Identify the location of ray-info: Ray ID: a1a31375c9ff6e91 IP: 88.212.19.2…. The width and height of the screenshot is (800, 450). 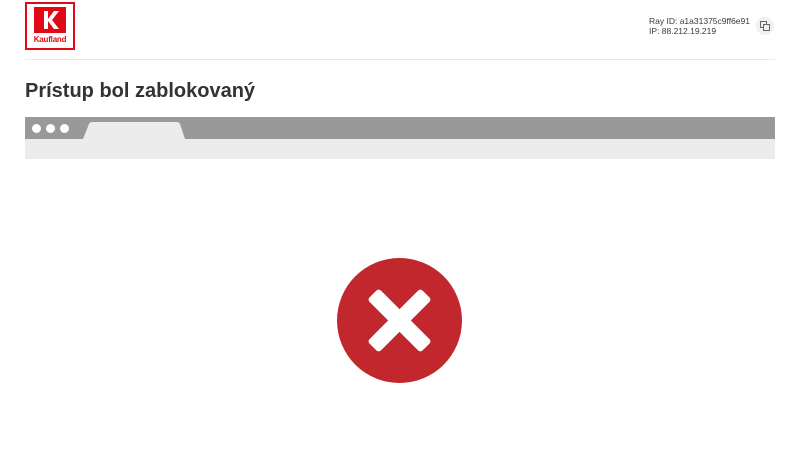
(699, 26).